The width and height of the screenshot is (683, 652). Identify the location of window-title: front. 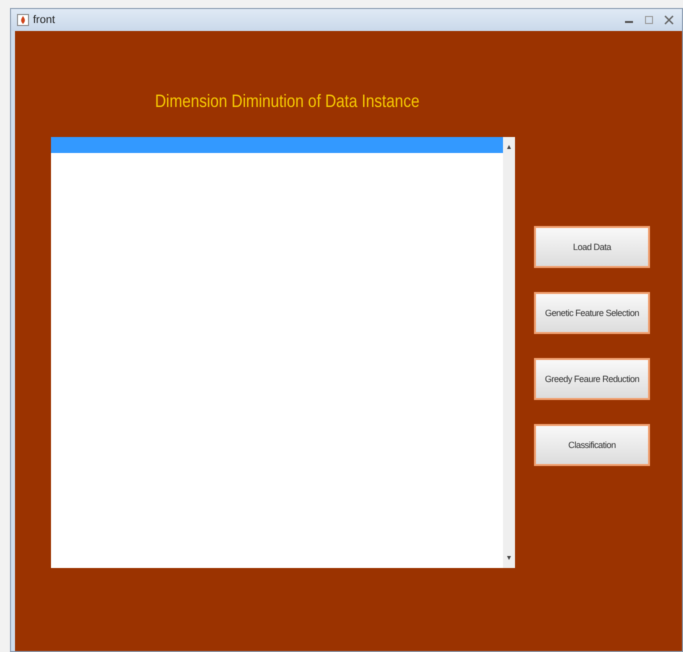
(44, 20).